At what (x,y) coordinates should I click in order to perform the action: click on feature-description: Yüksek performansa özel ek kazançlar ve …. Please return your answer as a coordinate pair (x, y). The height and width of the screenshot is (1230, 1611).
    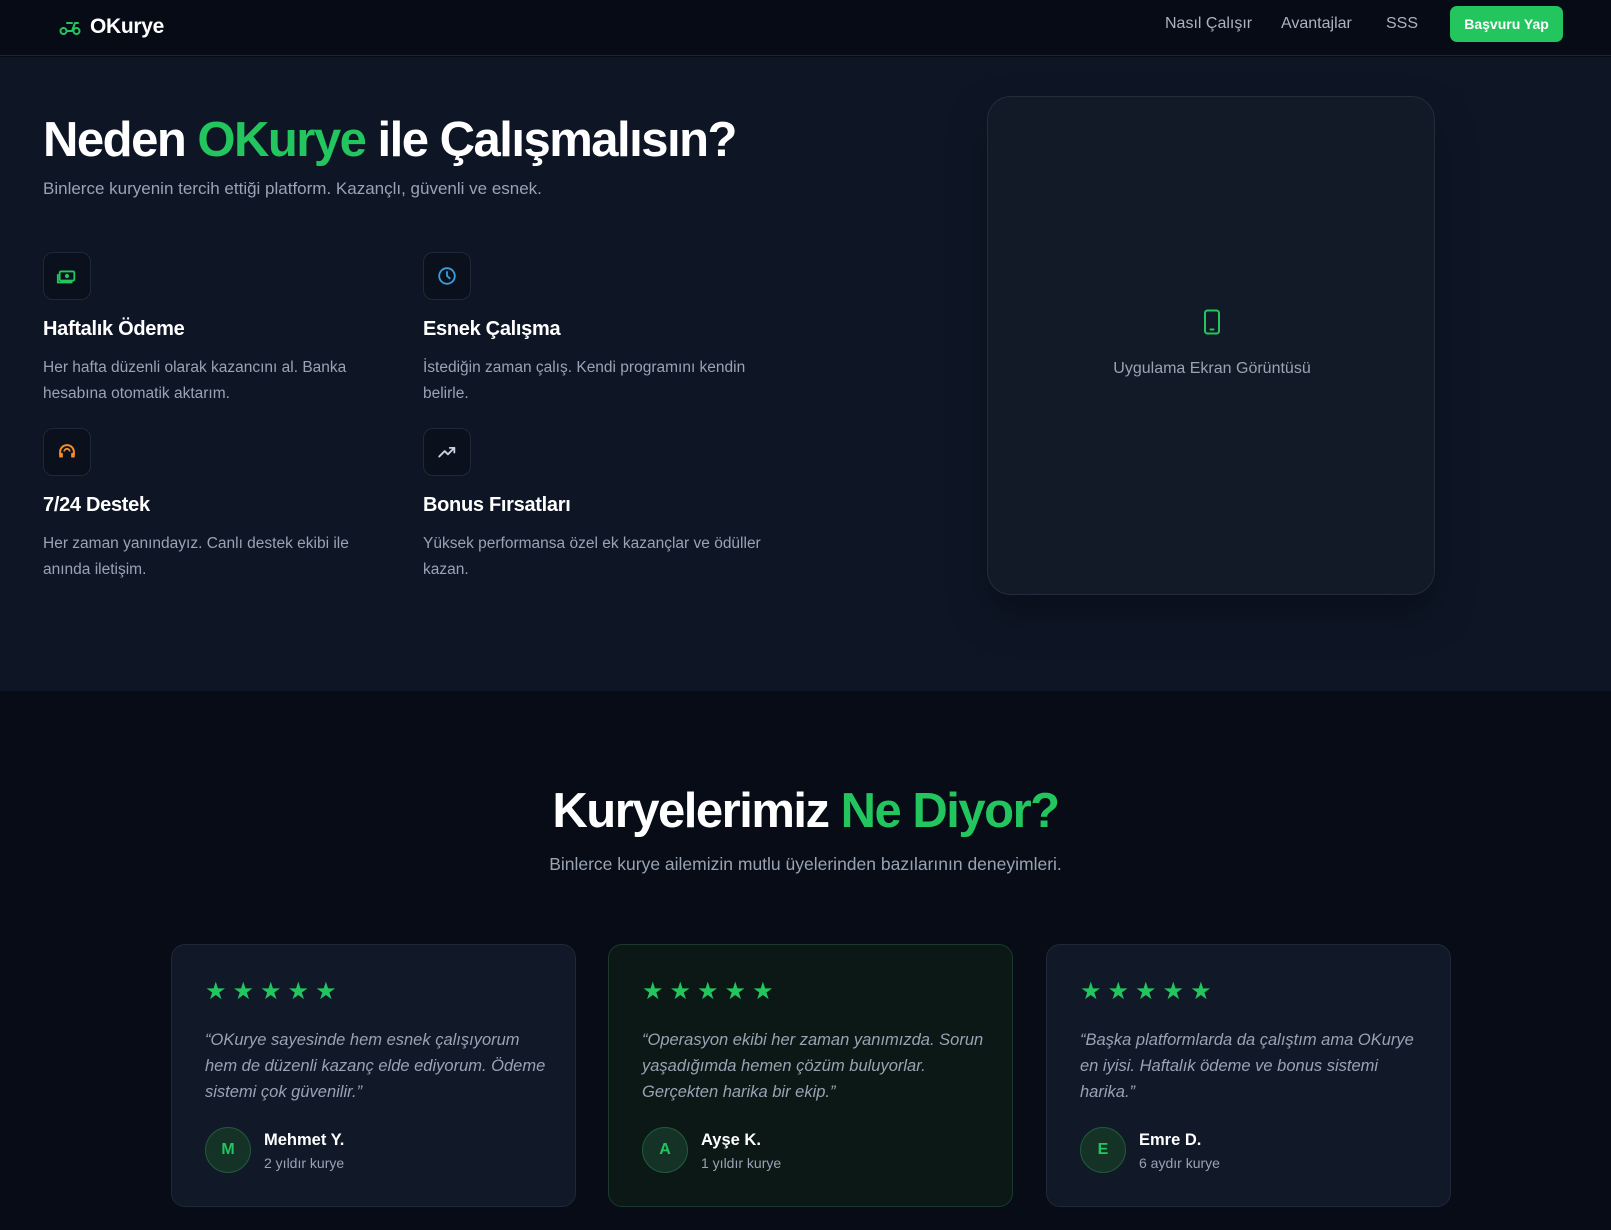
    Looking at the image, I should click on (592, 556).